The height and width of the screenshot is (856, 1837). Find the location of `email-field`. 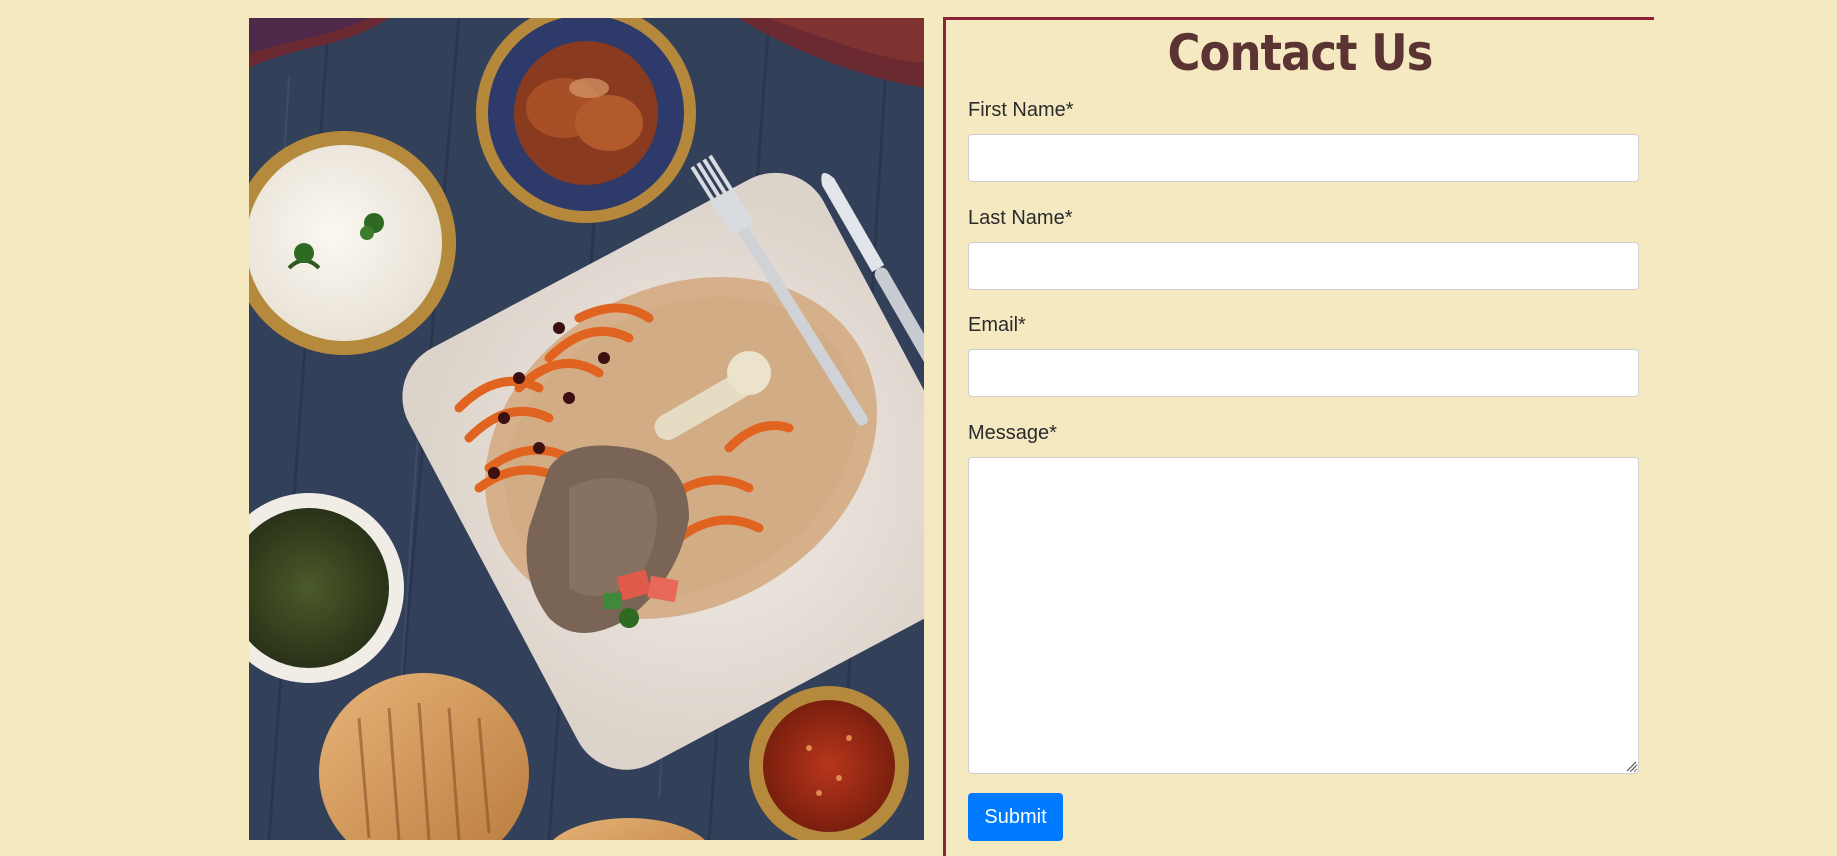

email-field is located at coordinates (1303, 373).